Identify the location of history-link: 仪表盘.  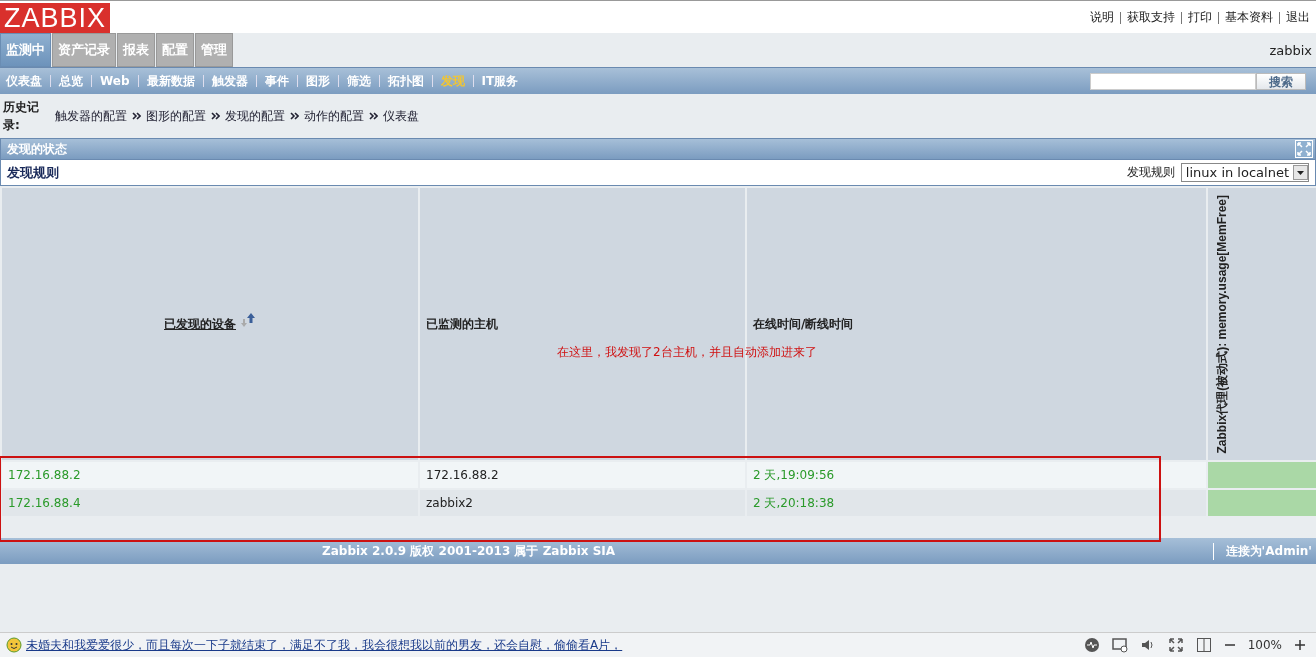
(401, 116).